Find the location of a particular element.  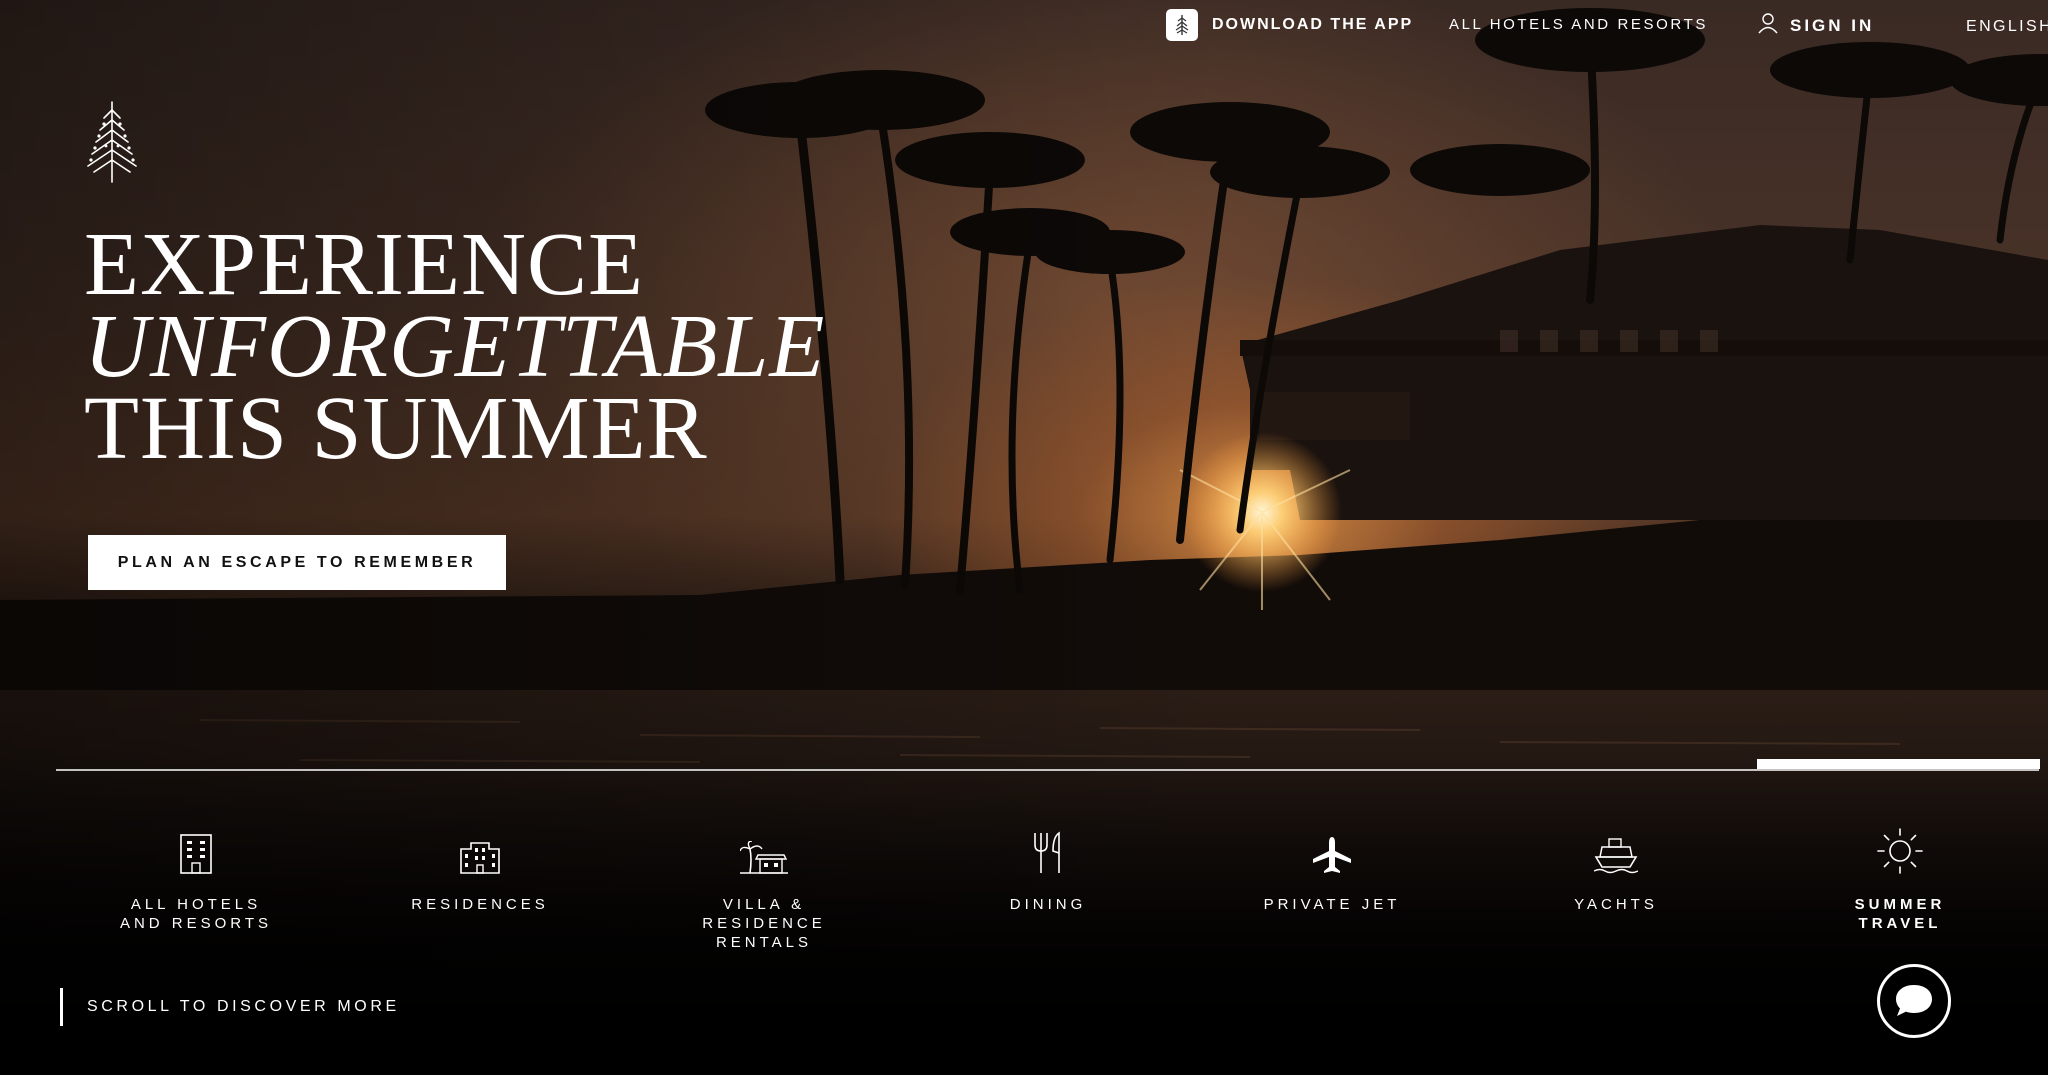

hero-headline: EXPERIENCE UNFORGETTABLE THIS SUMMER is located at coordinates (455, 346).